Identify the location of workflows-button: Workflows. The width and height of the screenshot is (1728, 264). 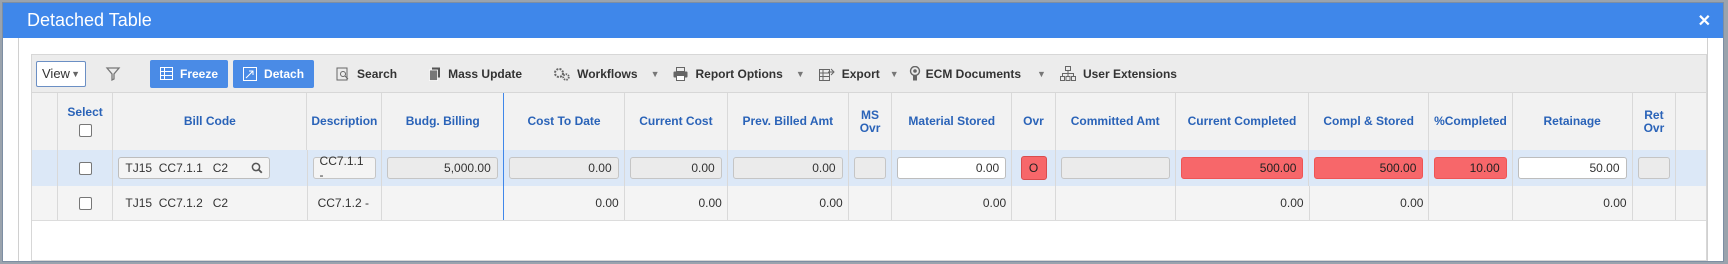
(596, 74).